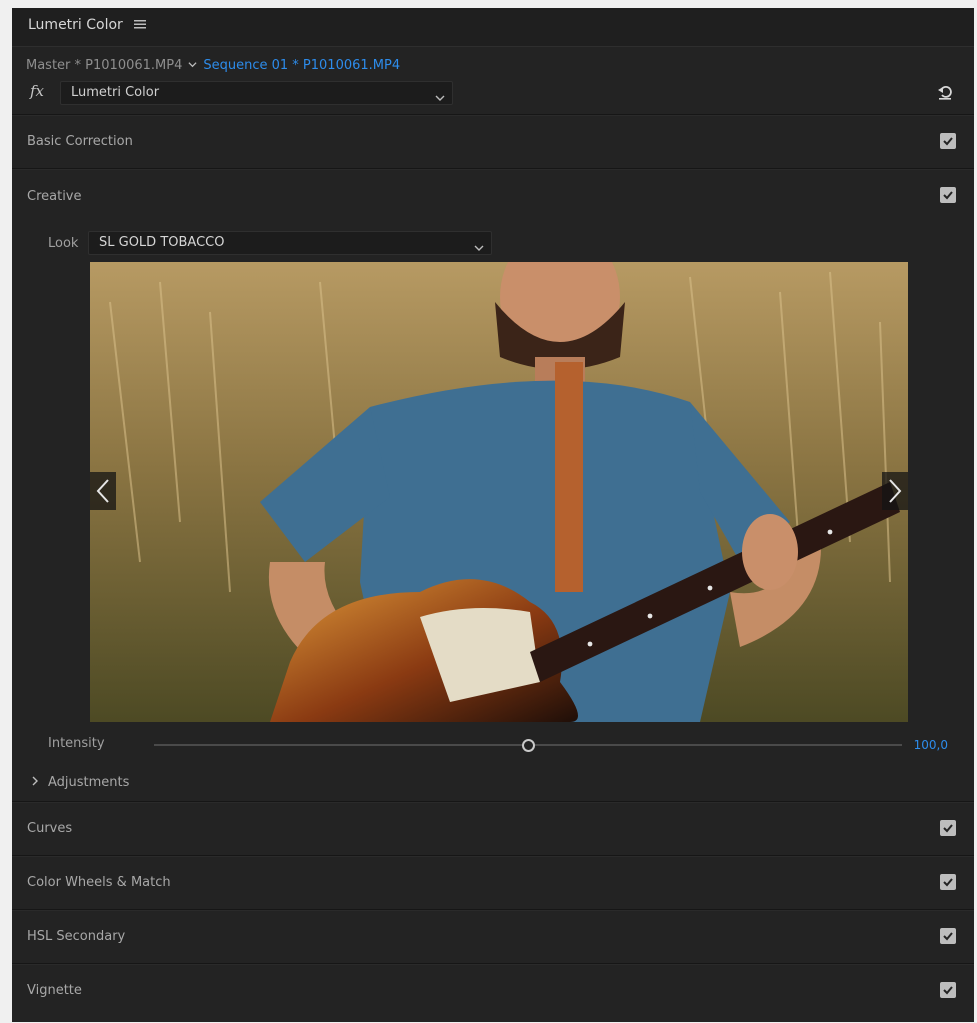  Describe the element at coordinates (54, 196) in the screenshot. I see `section-label: Creative` at that location.